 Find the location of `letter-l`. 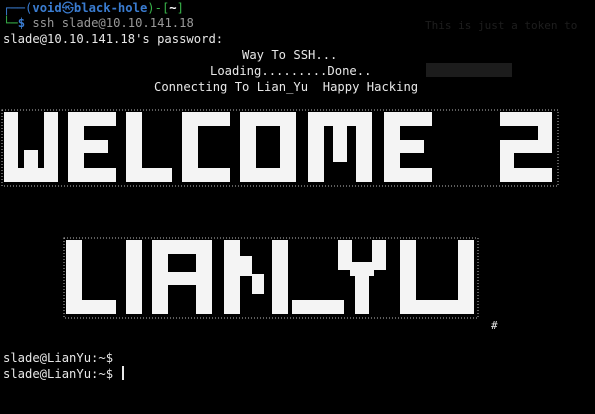

letter-l is located at coordinates (149, 147).